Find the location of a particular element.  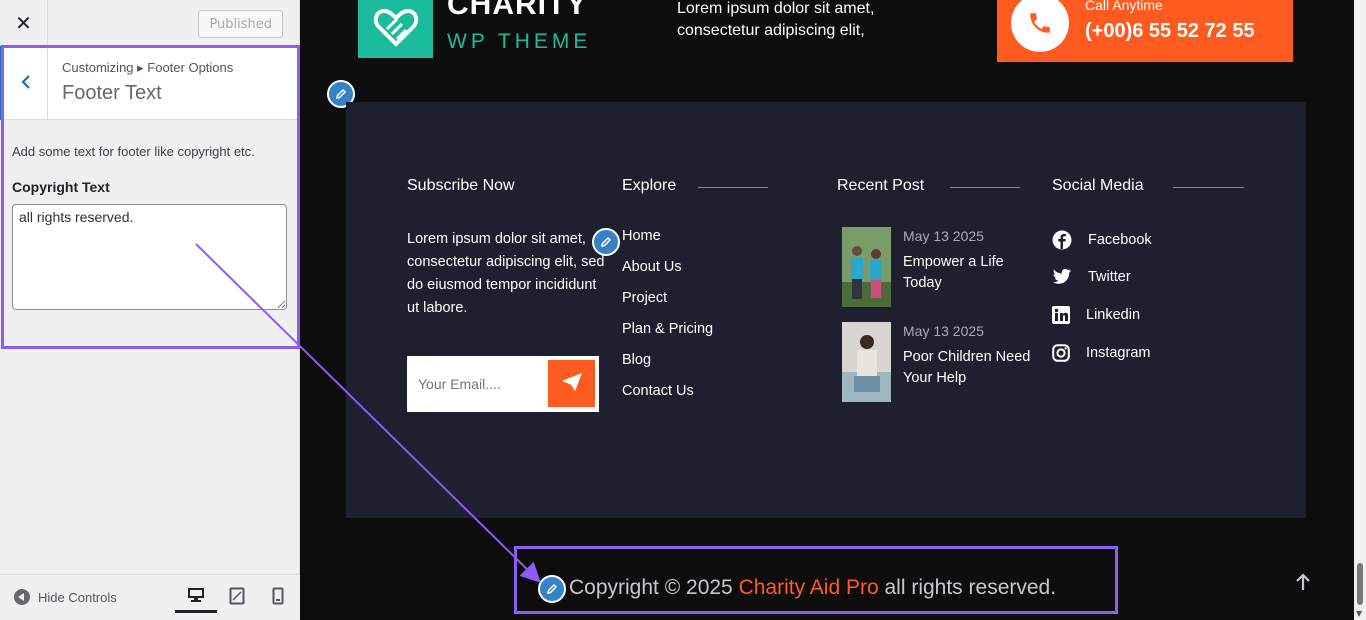

post-title: Empower a Life Today is located at coordinates (968, 273).